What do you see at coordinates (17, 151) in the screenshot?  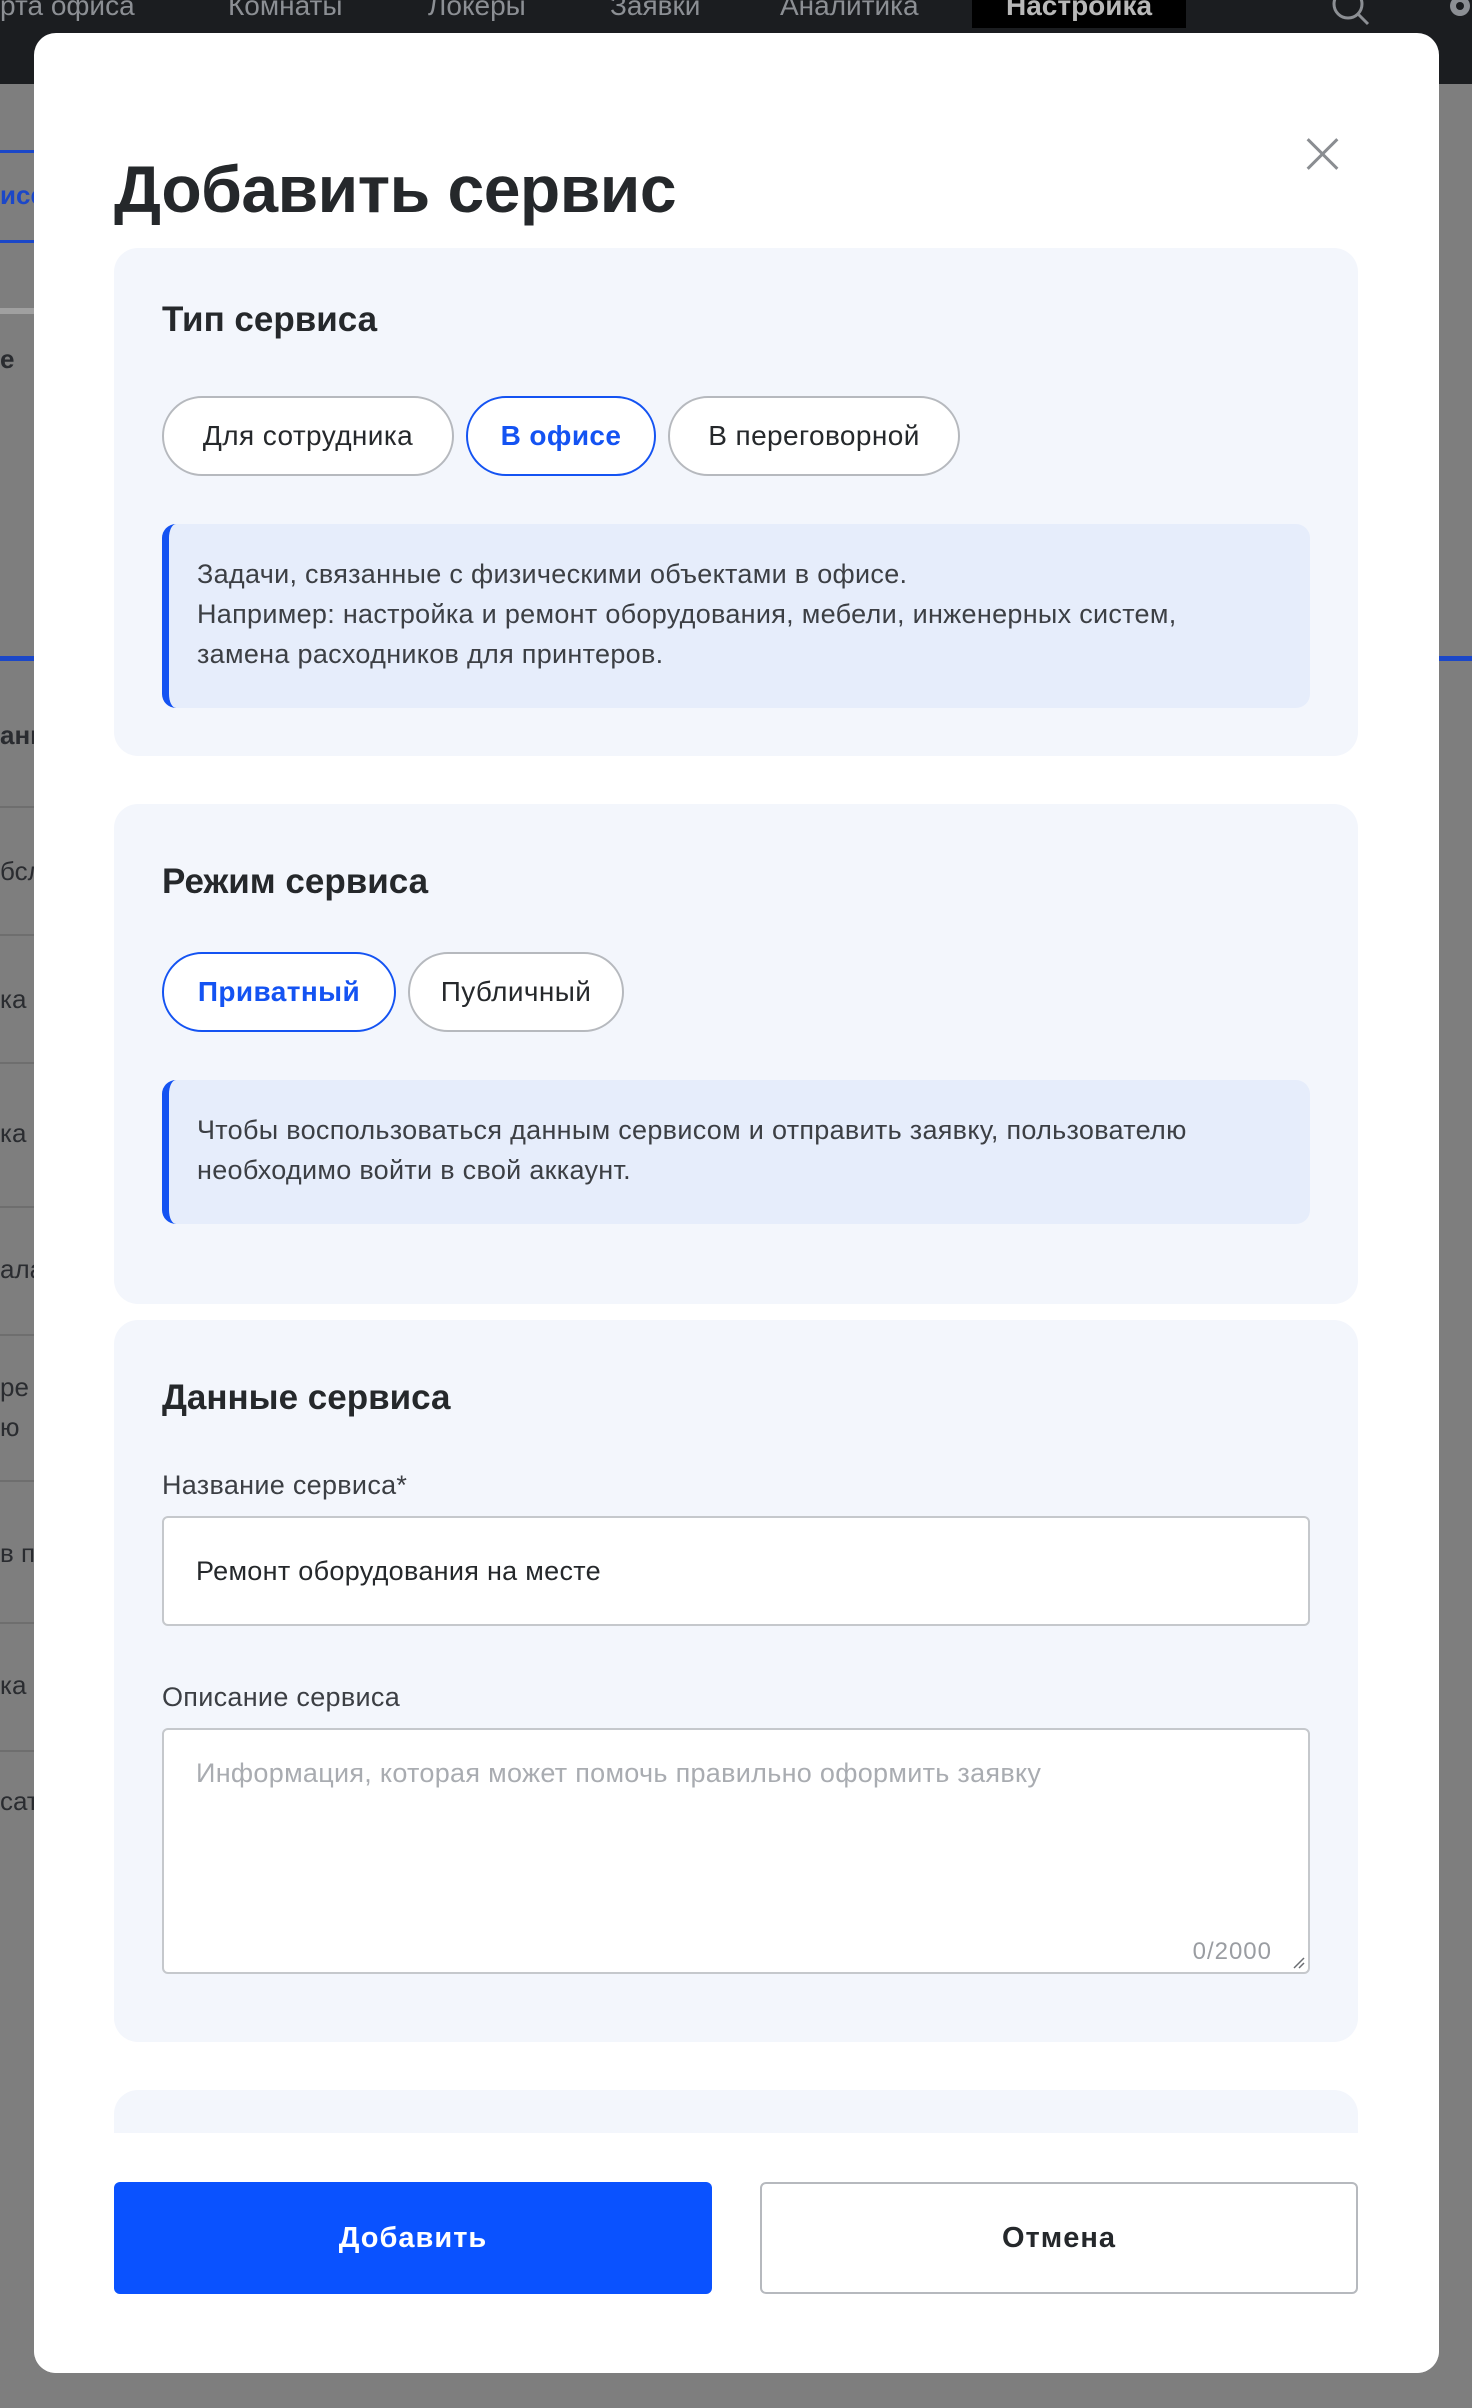 I see `background-tab-indicator` at bounding box center [17, 151].